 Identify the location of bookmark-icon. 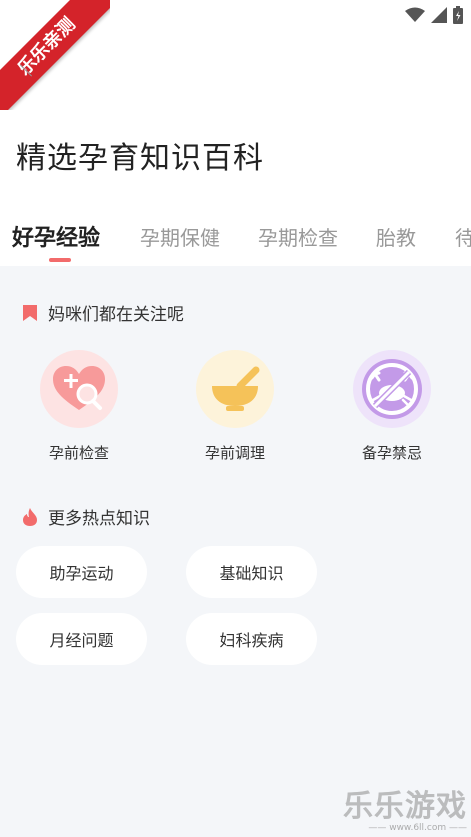
(30, 312).